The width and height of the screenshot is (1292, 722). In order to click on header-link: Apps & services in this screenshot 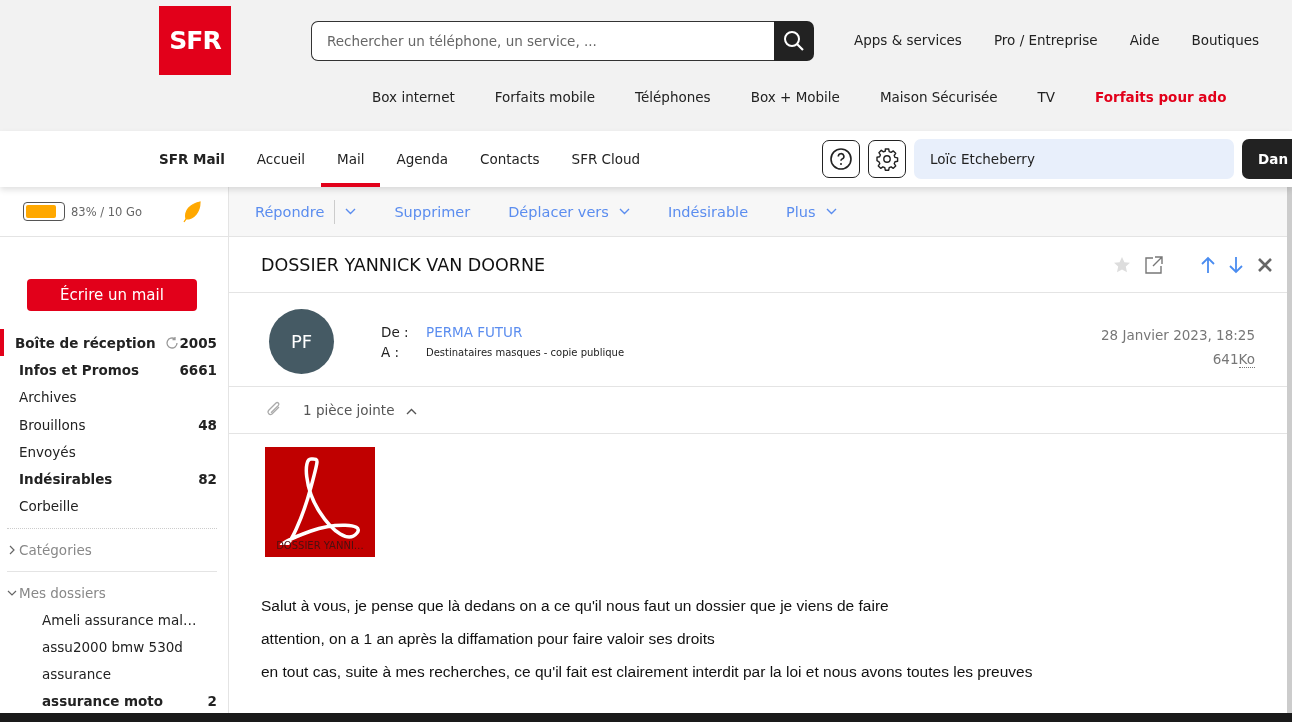, I will do `click(908, 40)`.